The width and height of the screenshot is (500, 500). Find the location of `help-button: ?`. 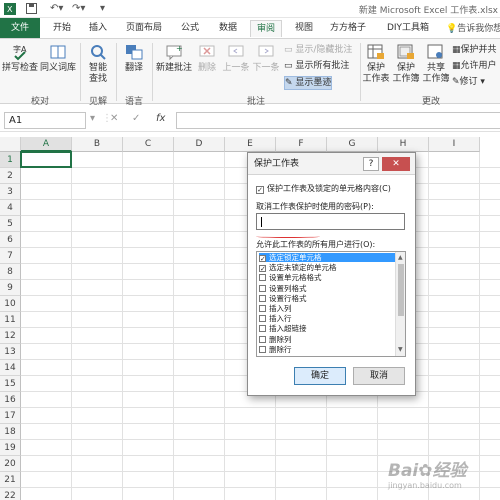

help-button: ? is located at coordinates (371, 164).